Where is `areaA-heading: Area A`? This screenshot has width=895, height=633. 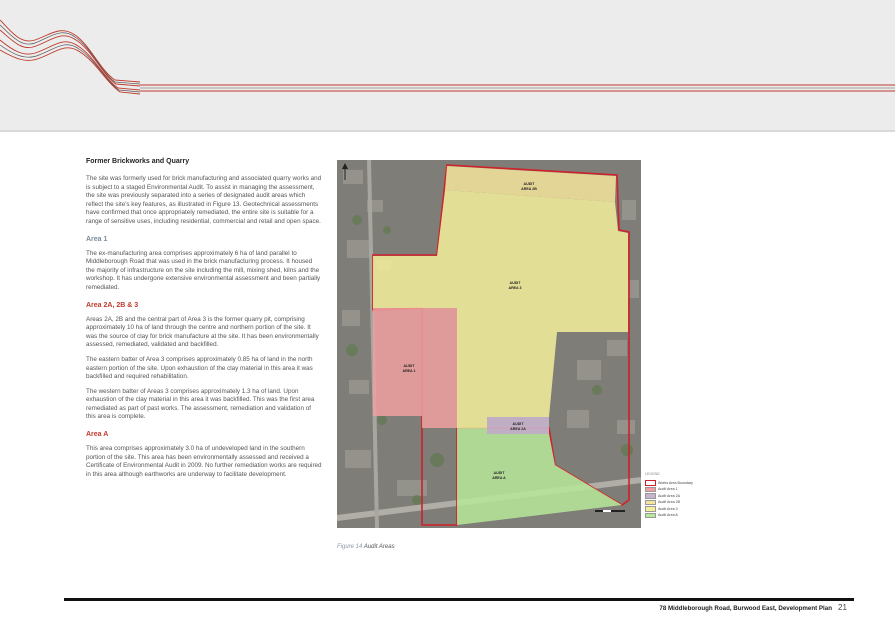 areaA-heading: Area A is located at coordinates (97, 435).